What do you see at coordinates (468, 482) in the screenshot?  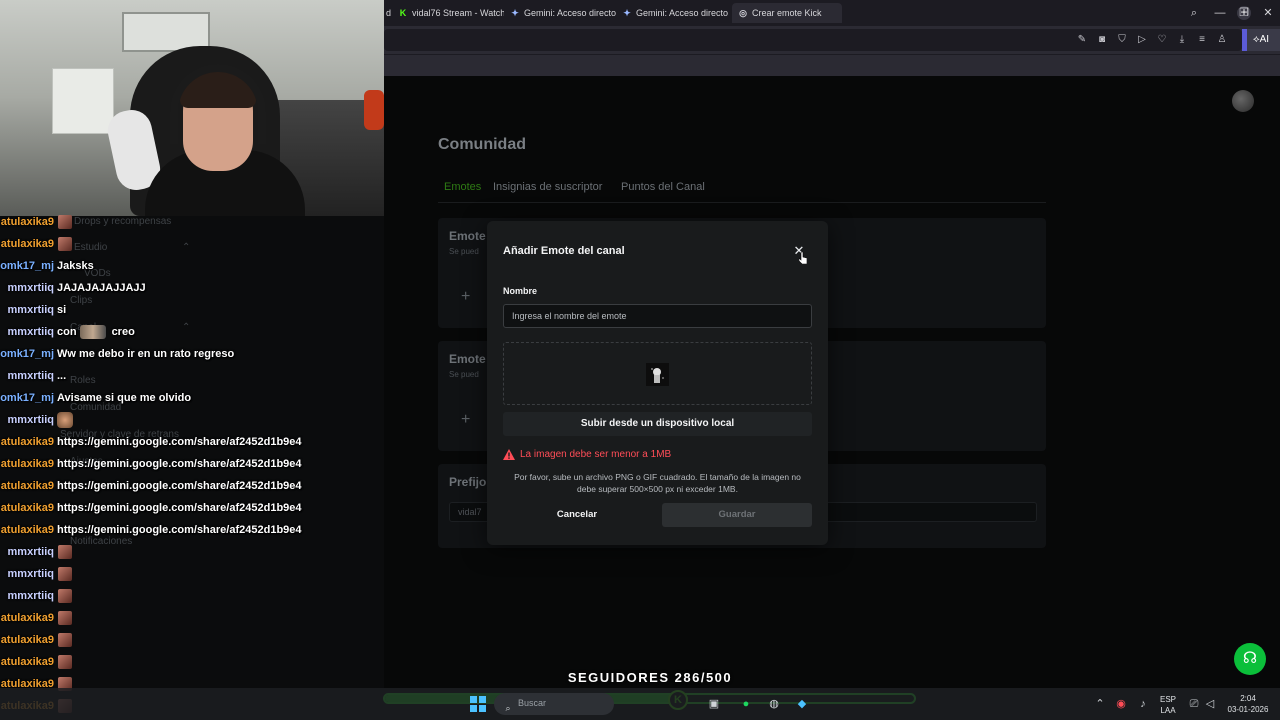 I see `card-title: Prefijo` at bounding box center [468, 482].